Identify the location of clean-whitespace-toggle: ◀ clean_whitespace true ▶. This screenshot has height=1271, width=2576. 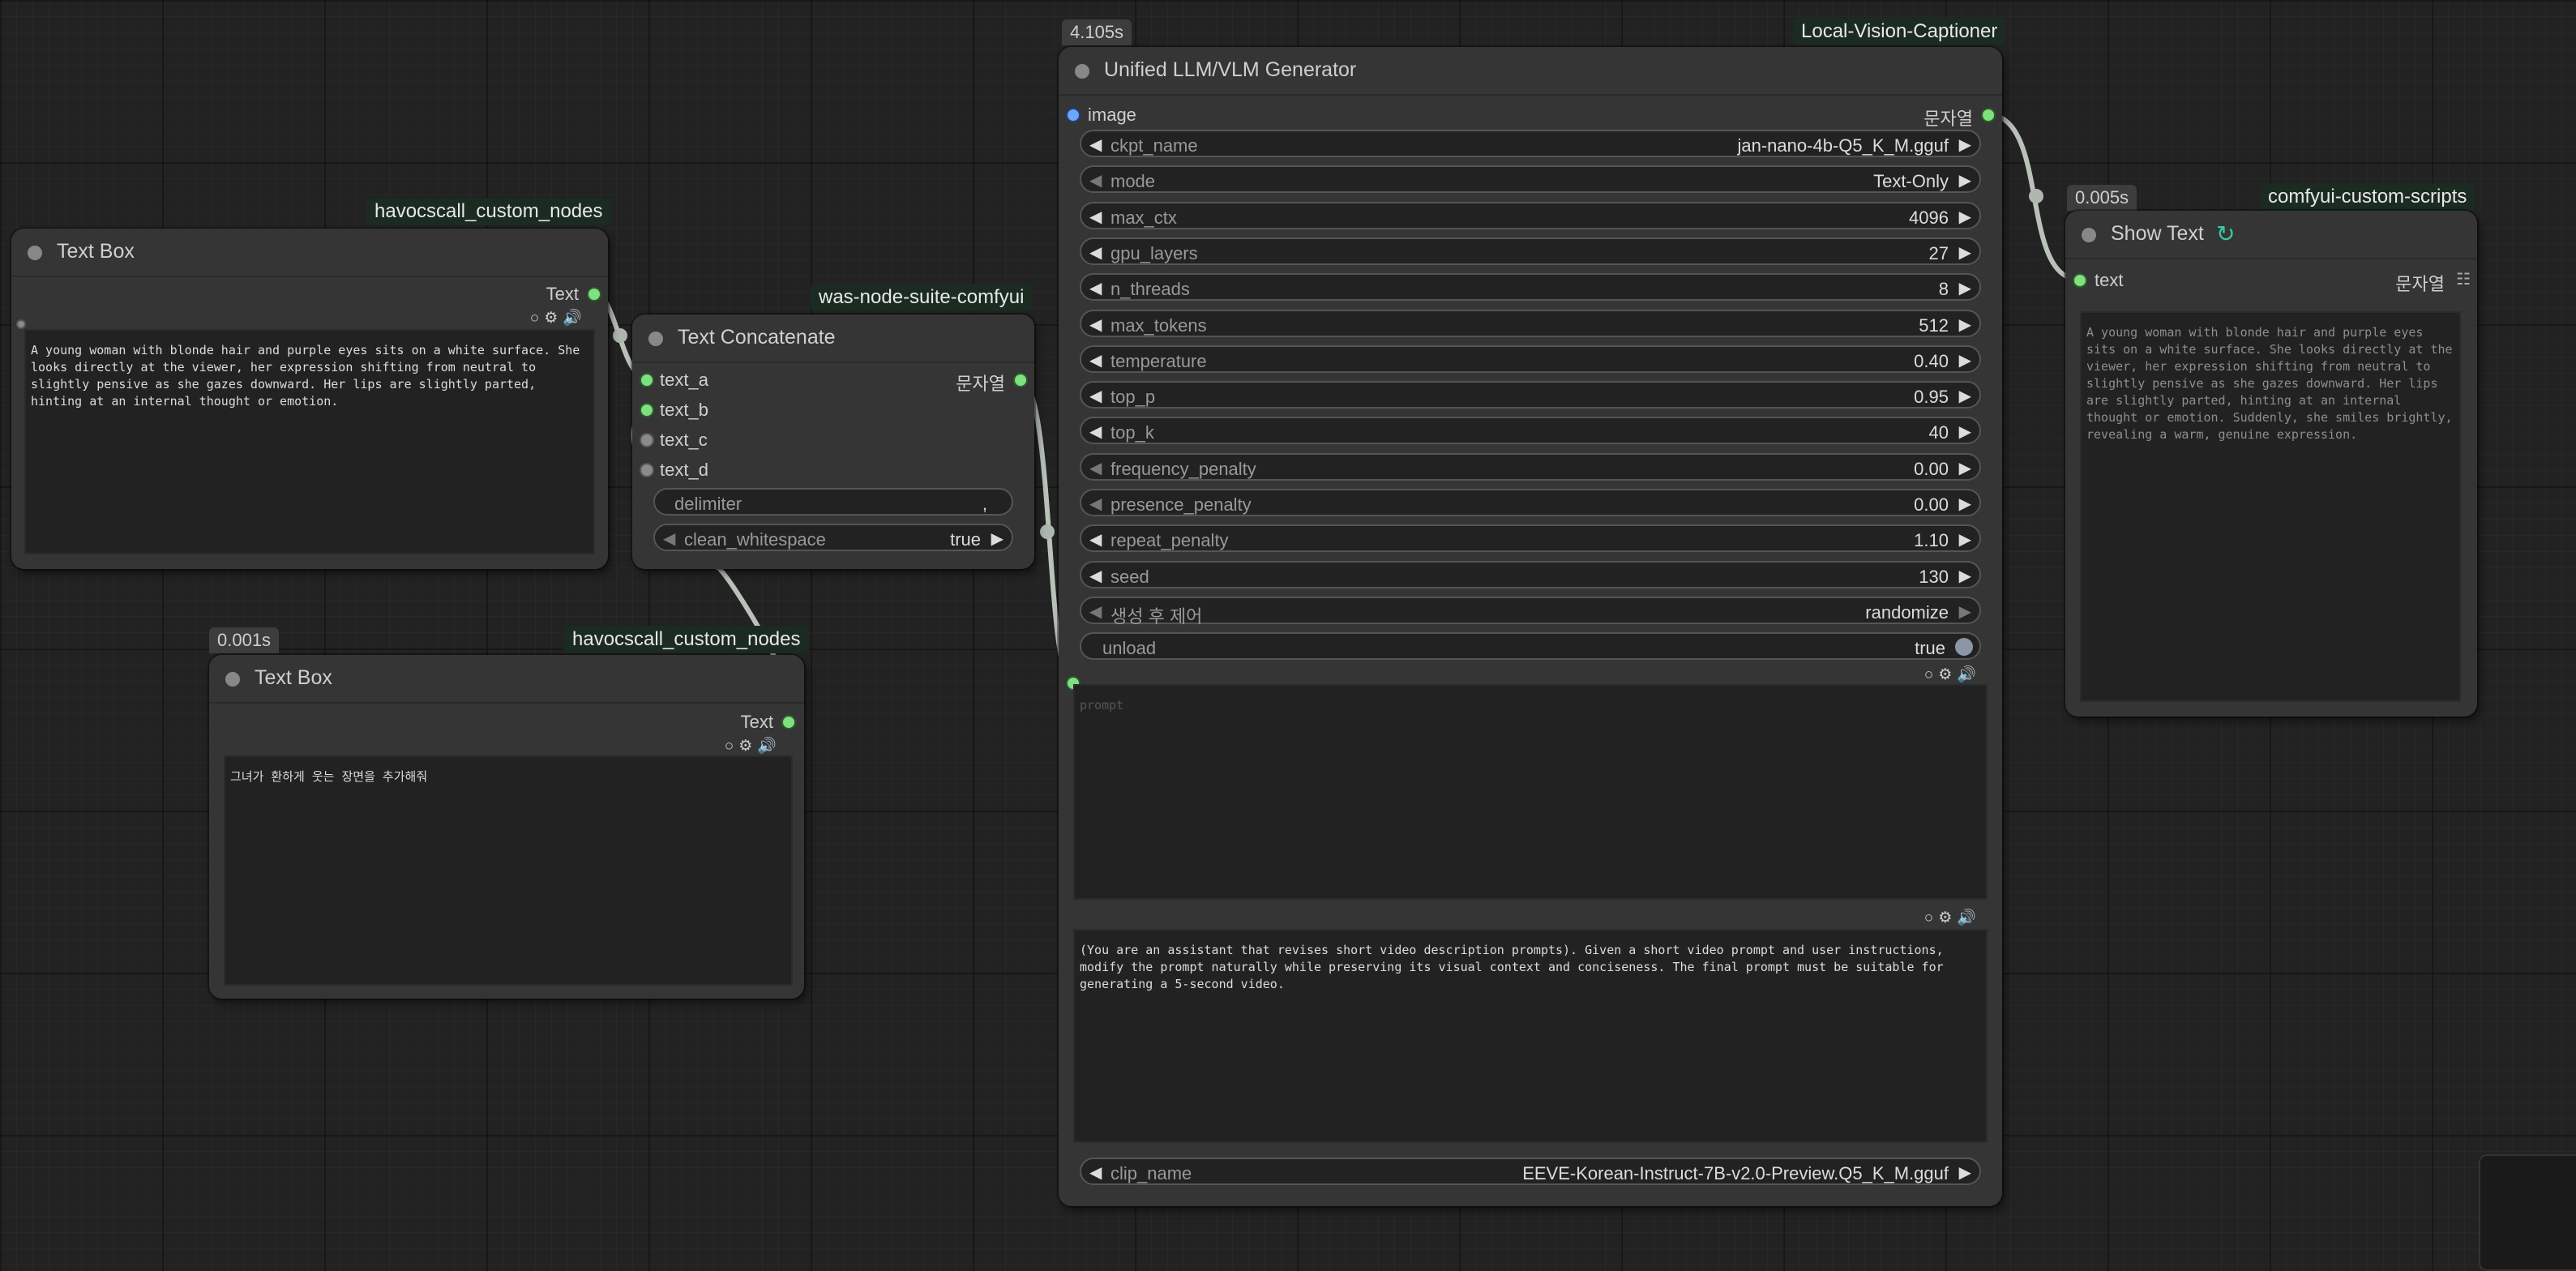
(833, 537).